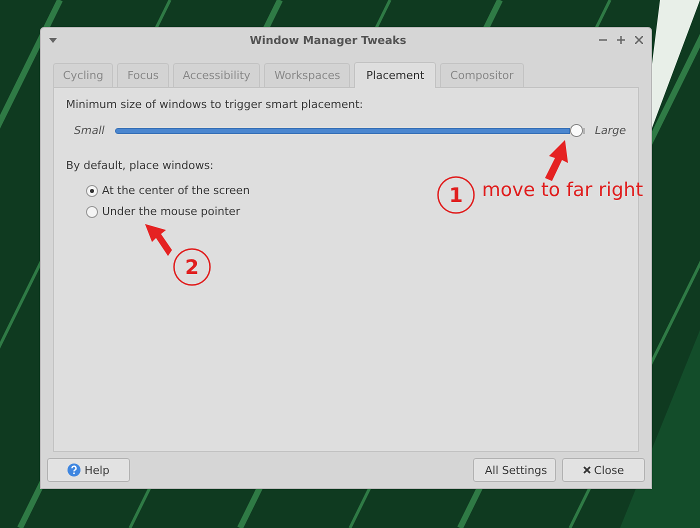 The height and width of the screenshot is (528, 700). Describe the element at coordinates (171, 211) in the screenshot. I see `radio-label: Under the mouse pointer` at that location.